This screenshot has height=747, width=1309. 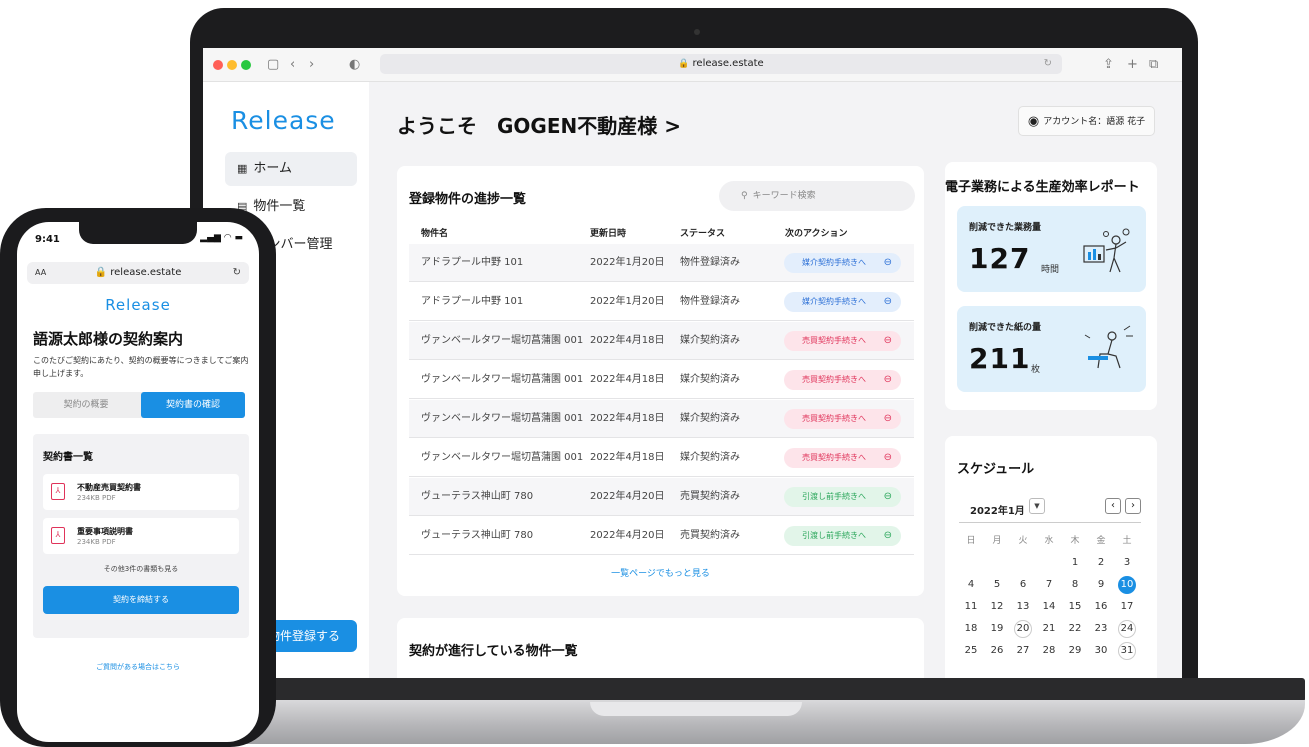 I want to click on lock-icon: 🔒, so click(x=101, y=272).